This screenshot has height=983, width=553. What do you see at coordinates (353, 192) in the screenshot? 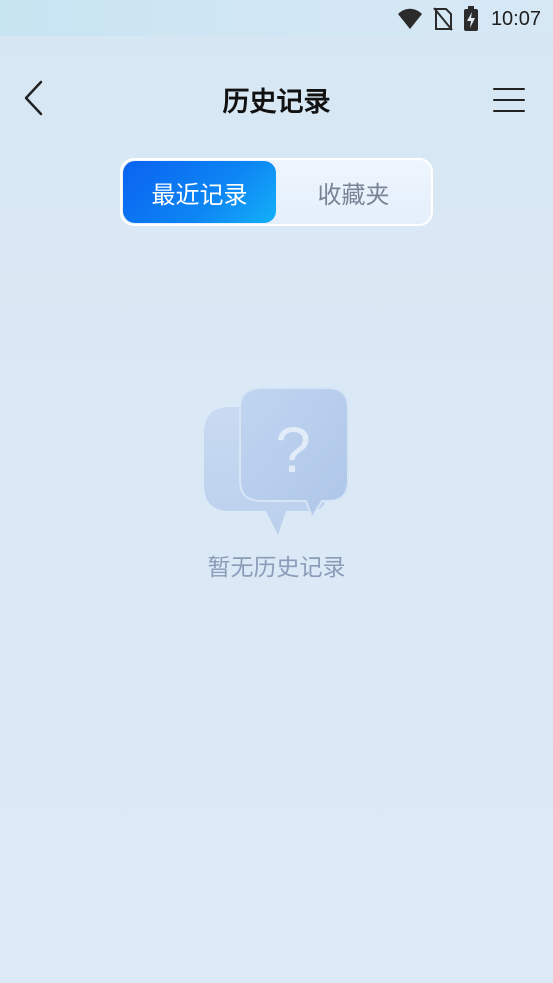
I see `tab-favorites: 收藏夹` at bounding box center [353, 192].